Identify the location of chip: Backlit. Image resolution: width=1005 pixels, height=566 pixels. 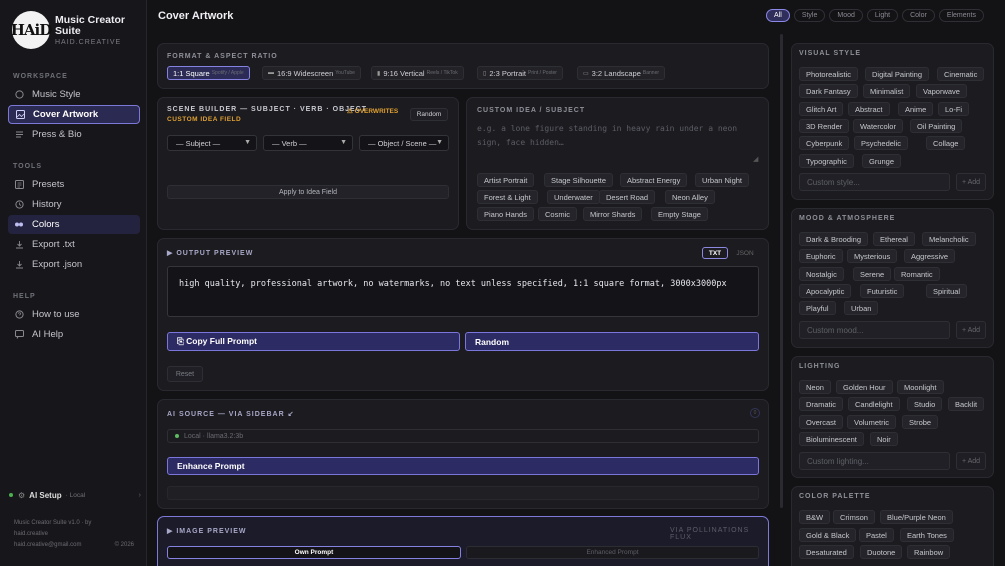
(966, 404).